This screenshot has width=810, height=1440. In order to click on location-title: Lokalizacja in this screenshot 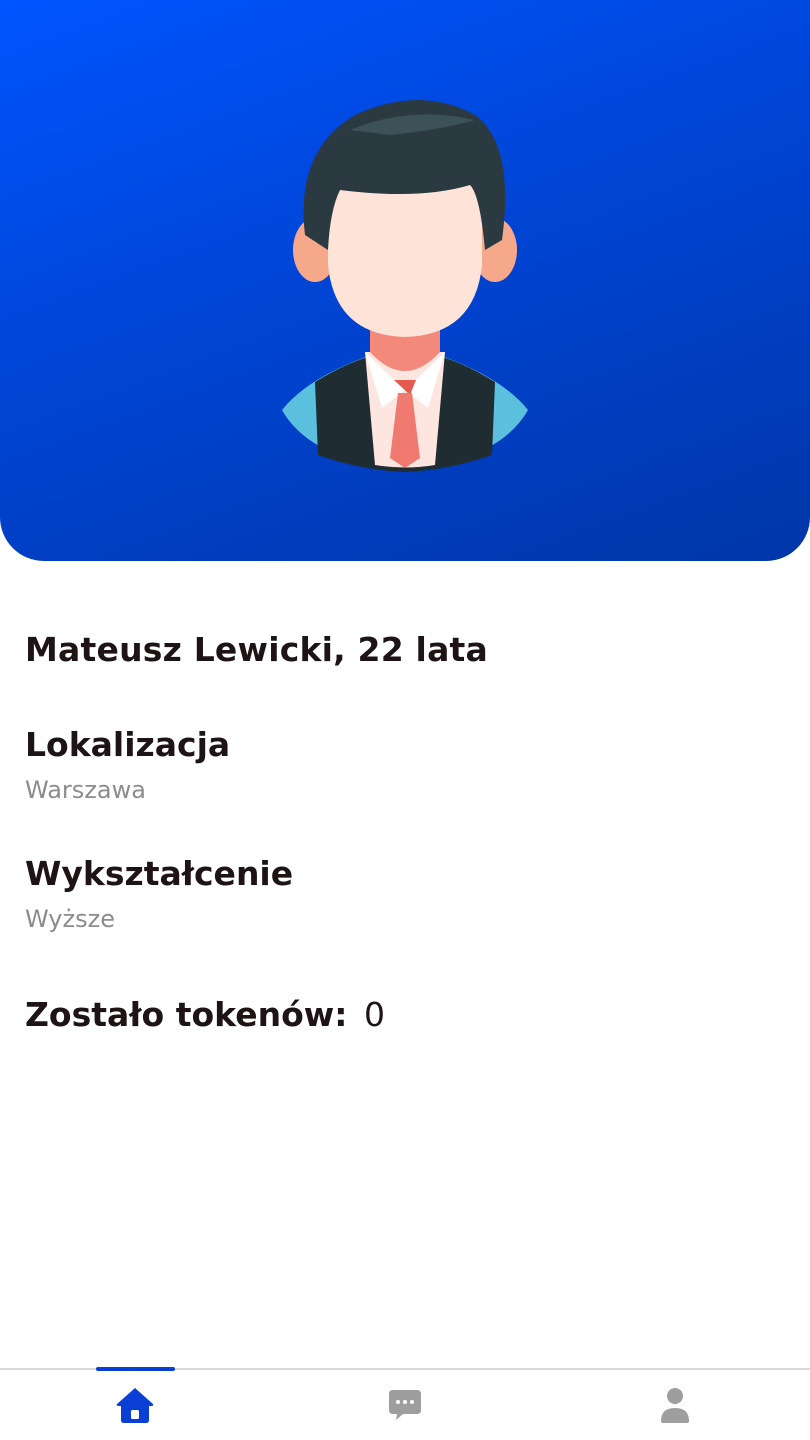, I will do `click(128, 744)`.